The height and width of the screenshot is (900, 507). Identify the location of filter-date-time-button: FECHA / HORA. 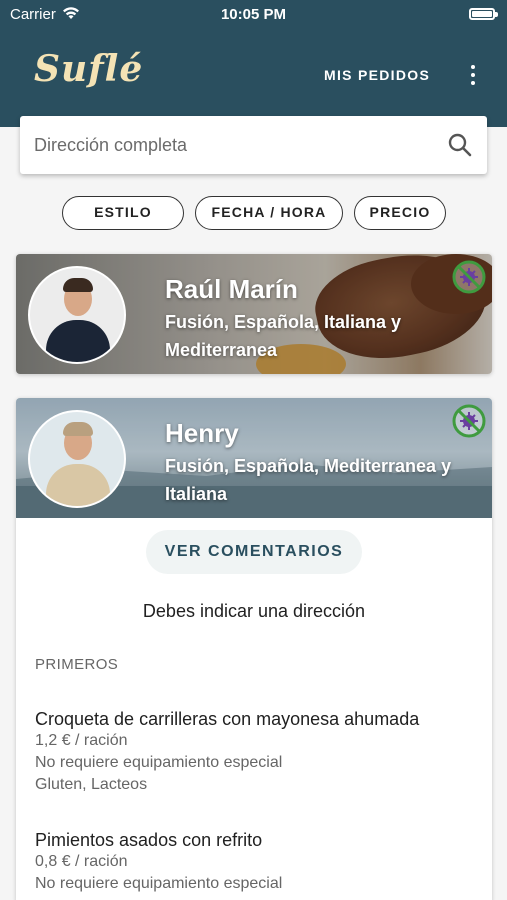
(269, 213).